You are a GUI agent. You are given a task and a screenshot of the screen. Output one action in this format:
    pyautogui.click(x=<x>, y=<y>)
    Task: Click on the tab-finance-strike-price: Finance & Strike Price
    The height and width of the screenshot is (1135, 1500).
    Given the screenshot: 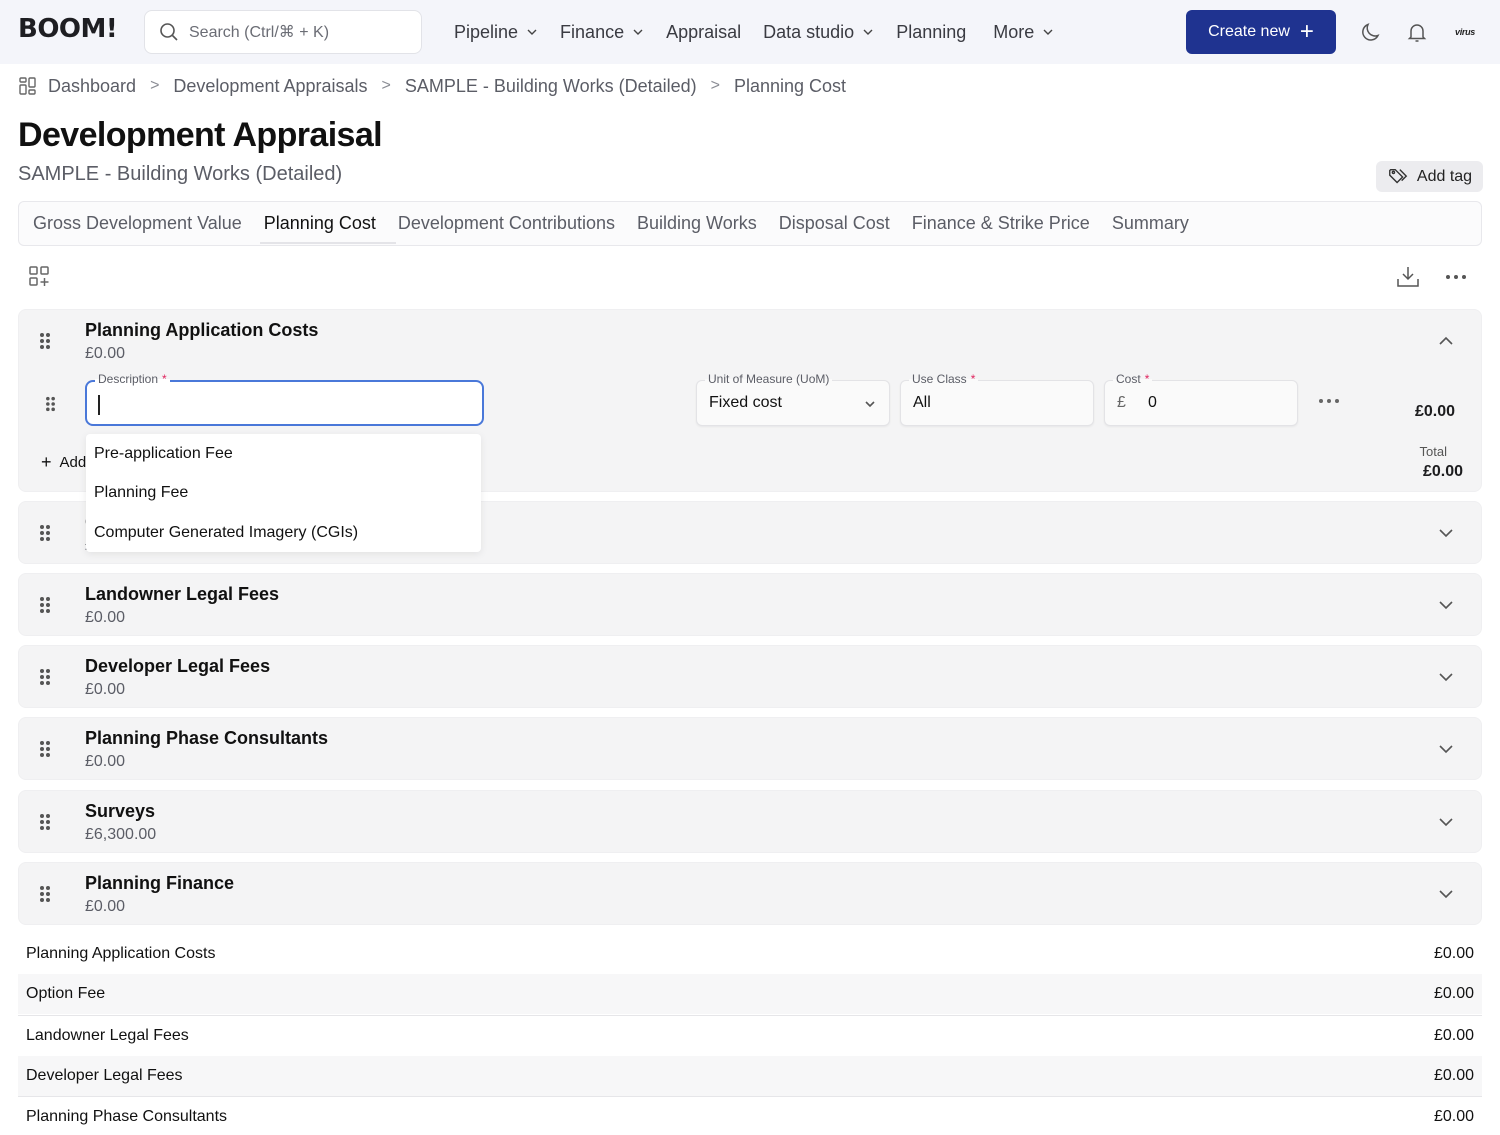 What is the action you would take?
    pyautogui.click(x=1001, y=223)
    